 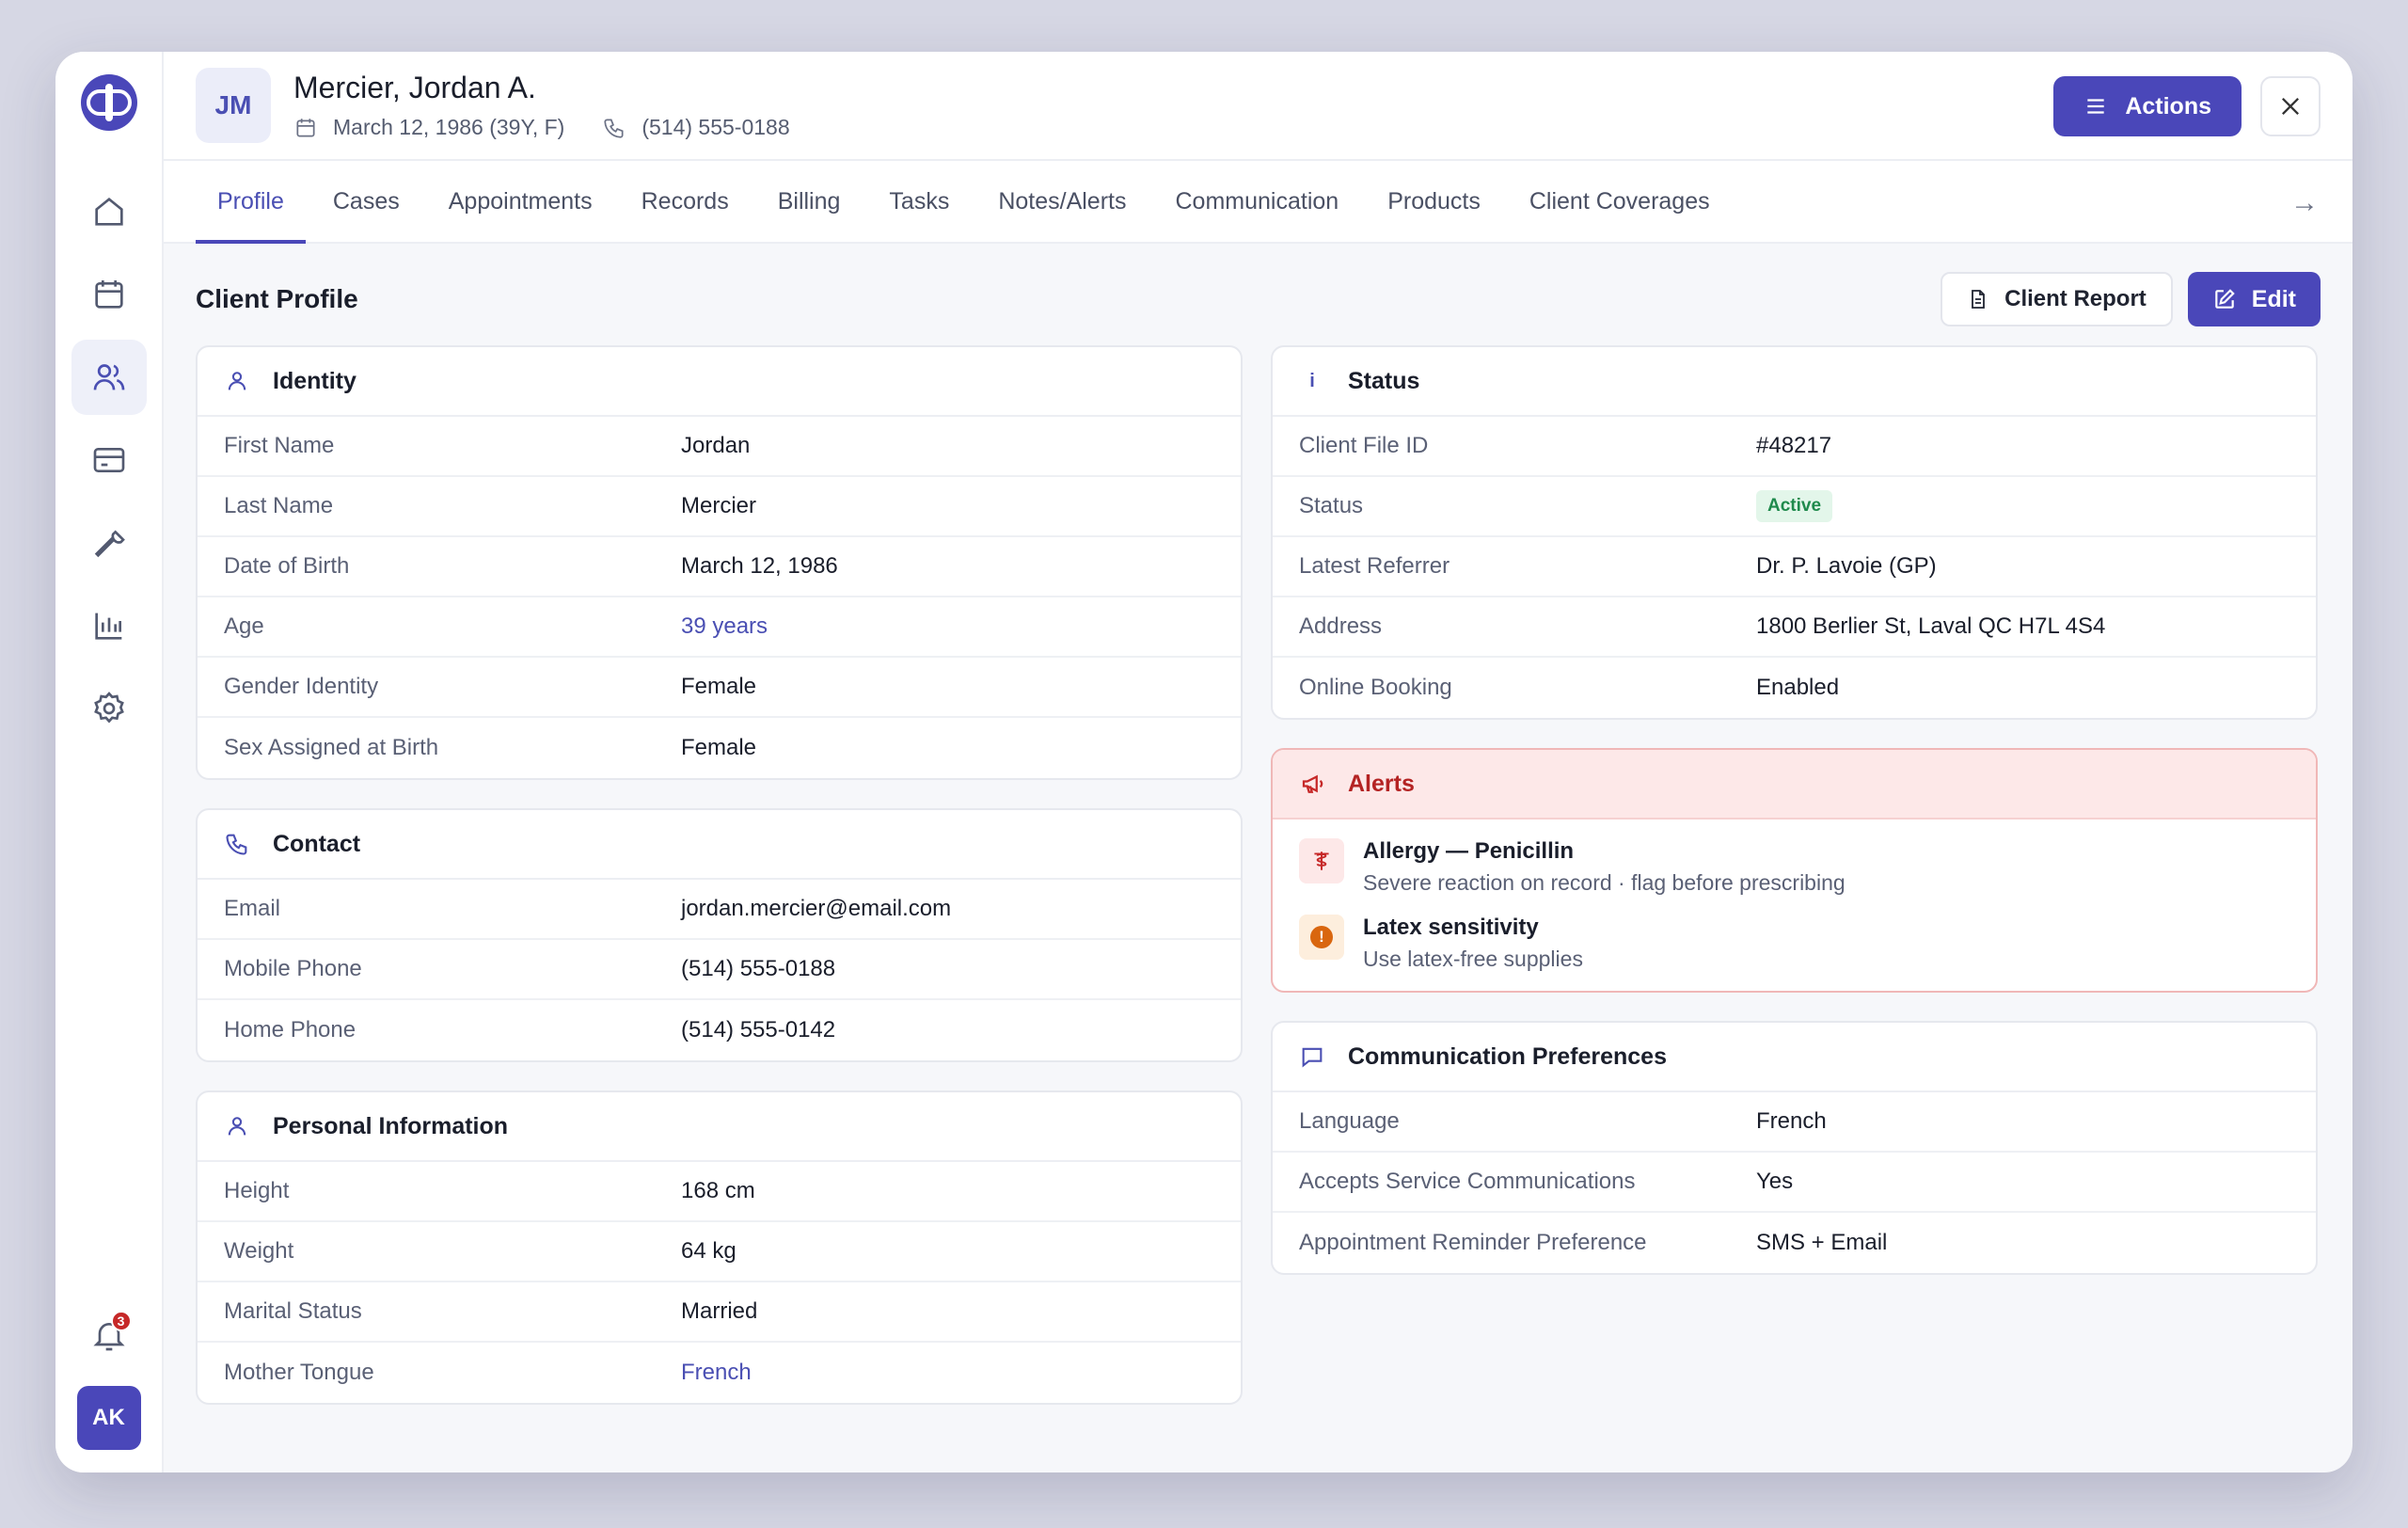 I want to click on table-row: Height 168 cm, so click(x=719, y=1192).